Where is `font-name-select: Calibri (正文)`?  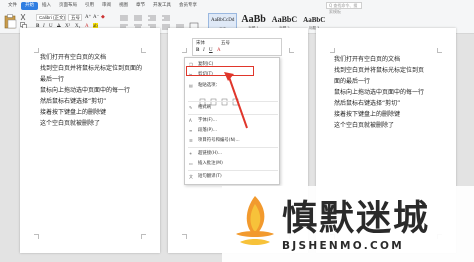
font-name-select: Calibri (正文) is located at coordinates (51, 17).